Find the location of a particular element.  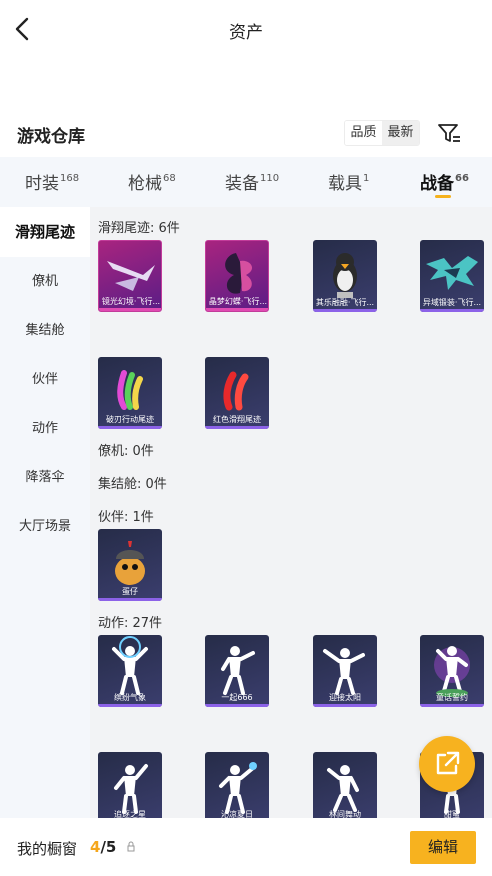

sidebar-item-parachute: 降落伞 is located at coordinates (45, 478).